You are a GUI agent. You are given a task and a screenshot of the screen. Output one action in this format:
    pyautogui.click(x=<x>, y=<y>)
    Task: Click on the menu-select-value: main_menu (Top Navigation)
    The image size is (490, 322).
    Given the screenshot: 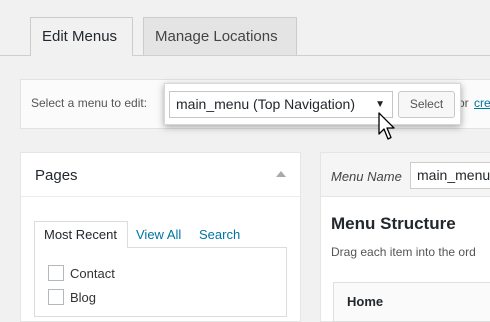 What is the action you would take?
    pyautogui.click(x=265, y=104)
    